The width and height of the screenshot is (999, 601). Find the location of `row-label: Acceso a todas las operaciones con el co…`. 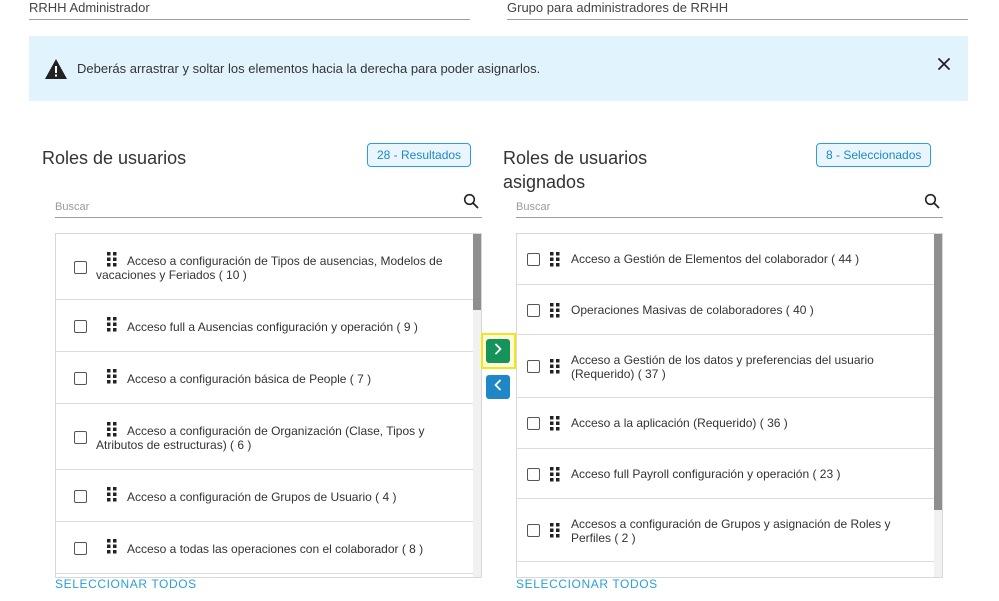

row-label: Acceso a todas las operaciones con el co… is located at coordinates (275, 549).